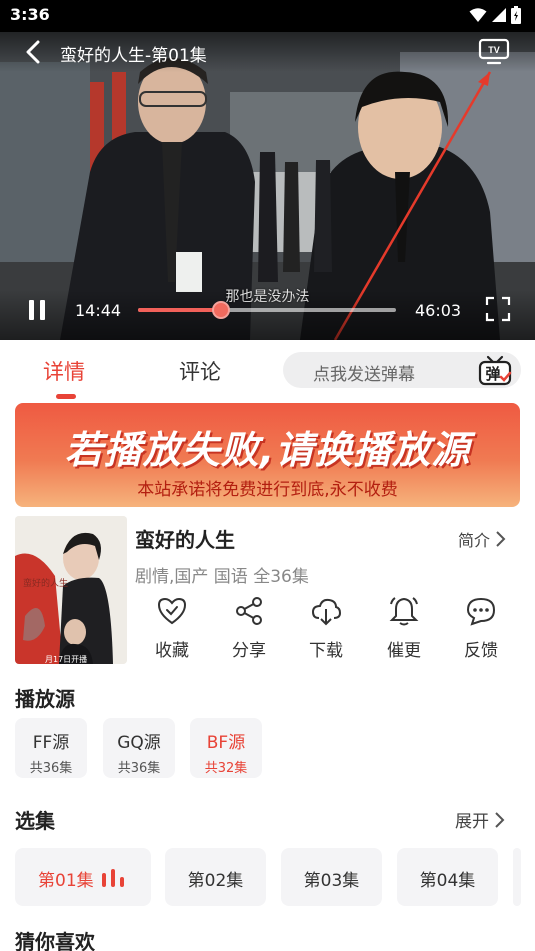  What do you see at coordinates (200, 371) in the screenshot?
I see `tab-comments: 评论` at bounding box center [200, 371].